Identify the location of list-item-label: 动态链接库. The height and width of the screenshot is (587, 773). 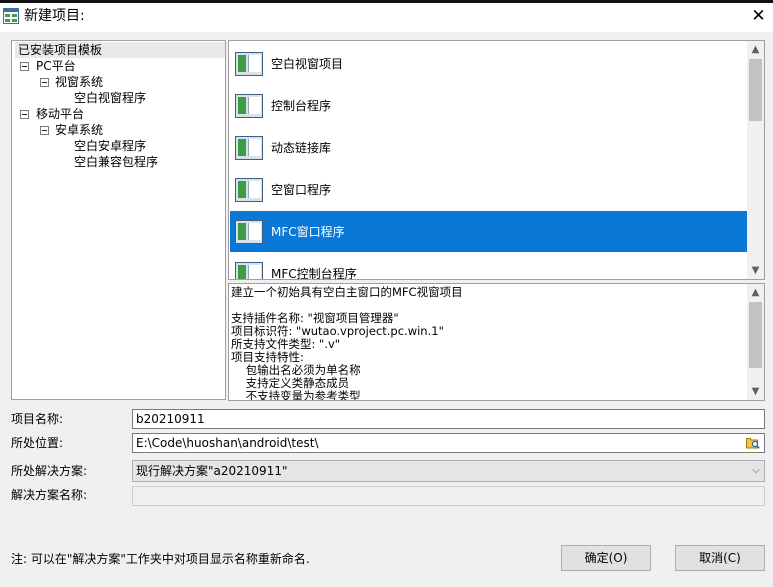
(301, 148).